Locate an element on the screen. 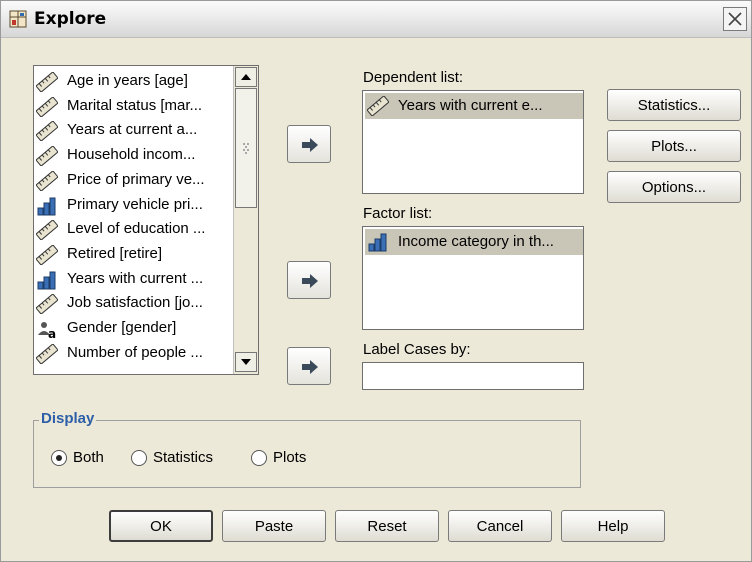 The height and width of the screenshot is (562, 752). variable-list-item: a Gender [gender] is located at coordinates (135, 328).